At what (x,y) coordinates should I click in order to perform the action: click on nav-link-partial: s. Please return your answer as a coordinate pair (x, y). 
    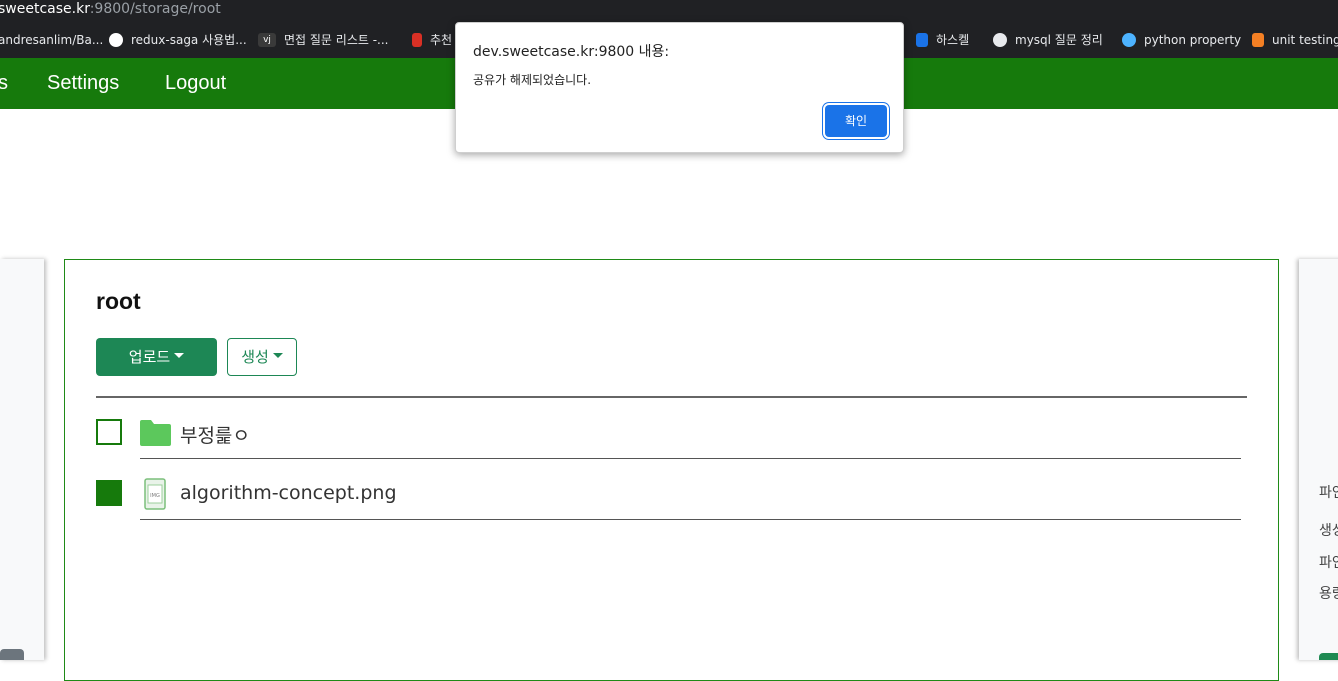
    Looking at the image, I should click on (4, 83).